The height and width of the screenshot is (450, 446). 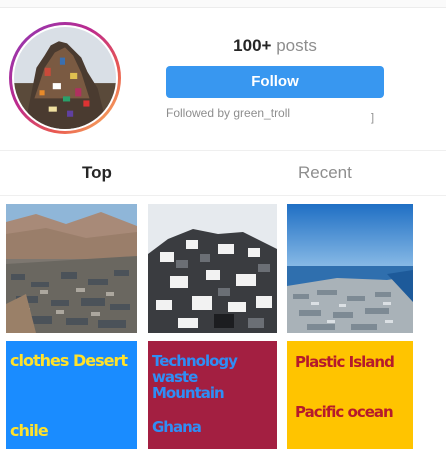 I want to click on caption-title: clothes Desert, so click(x=69, y=360).